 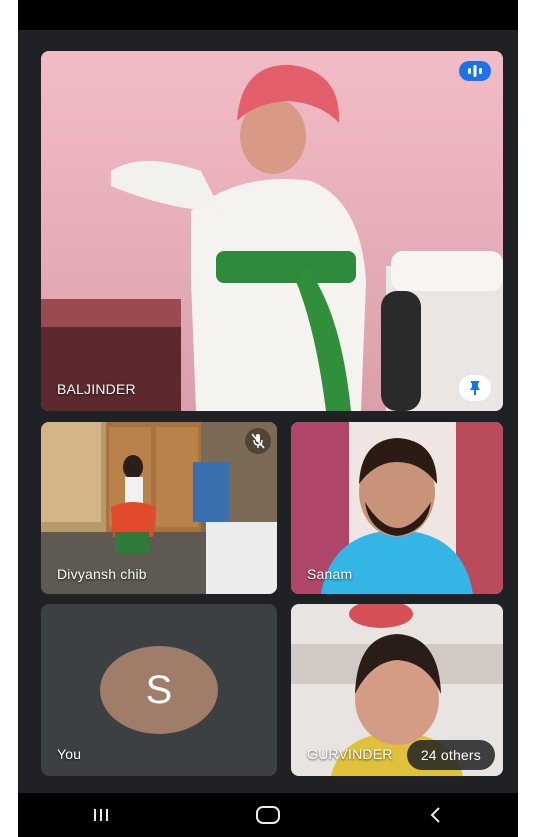 I want to click on pin-button, so click(x=475, y=388).